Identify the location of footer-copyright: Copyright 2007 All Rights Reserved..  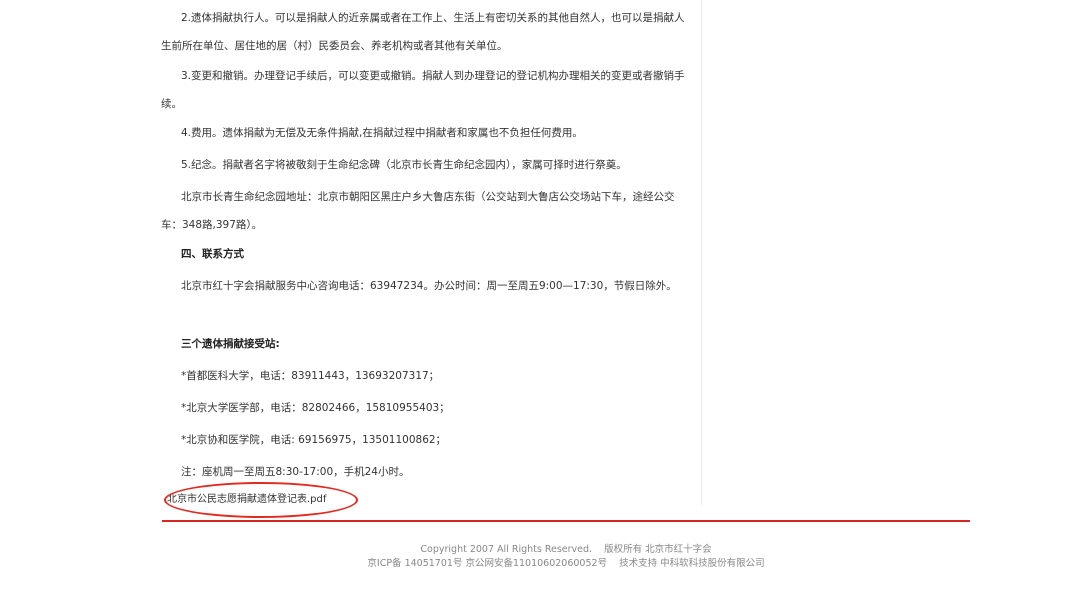
(506, 549).